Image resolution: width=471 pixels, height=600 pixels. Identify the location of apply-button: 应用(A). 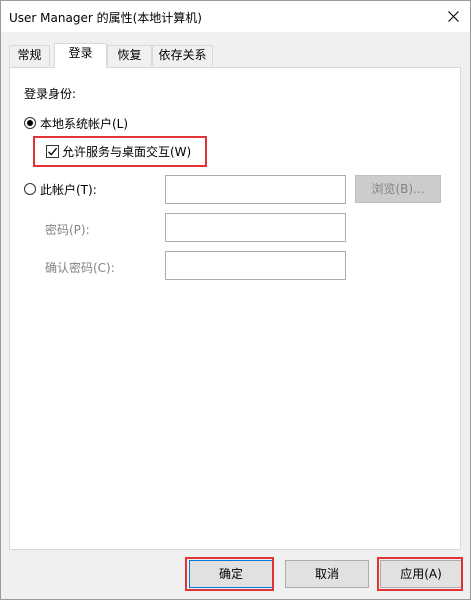
(421, 574).